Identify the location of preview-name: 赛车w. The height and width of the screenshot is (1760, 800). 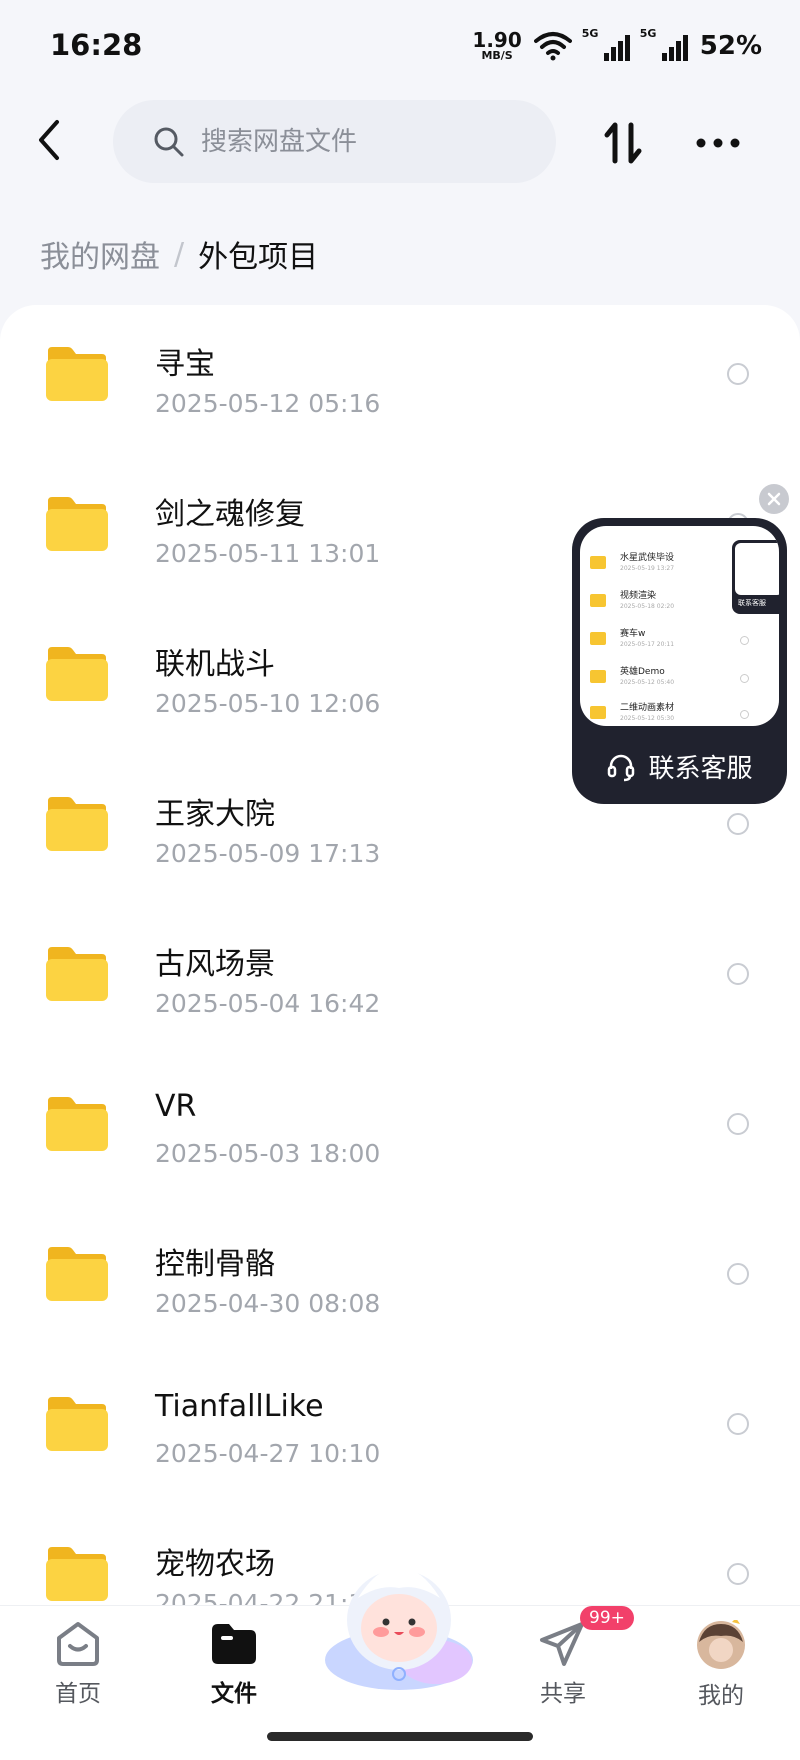
(633, 634).